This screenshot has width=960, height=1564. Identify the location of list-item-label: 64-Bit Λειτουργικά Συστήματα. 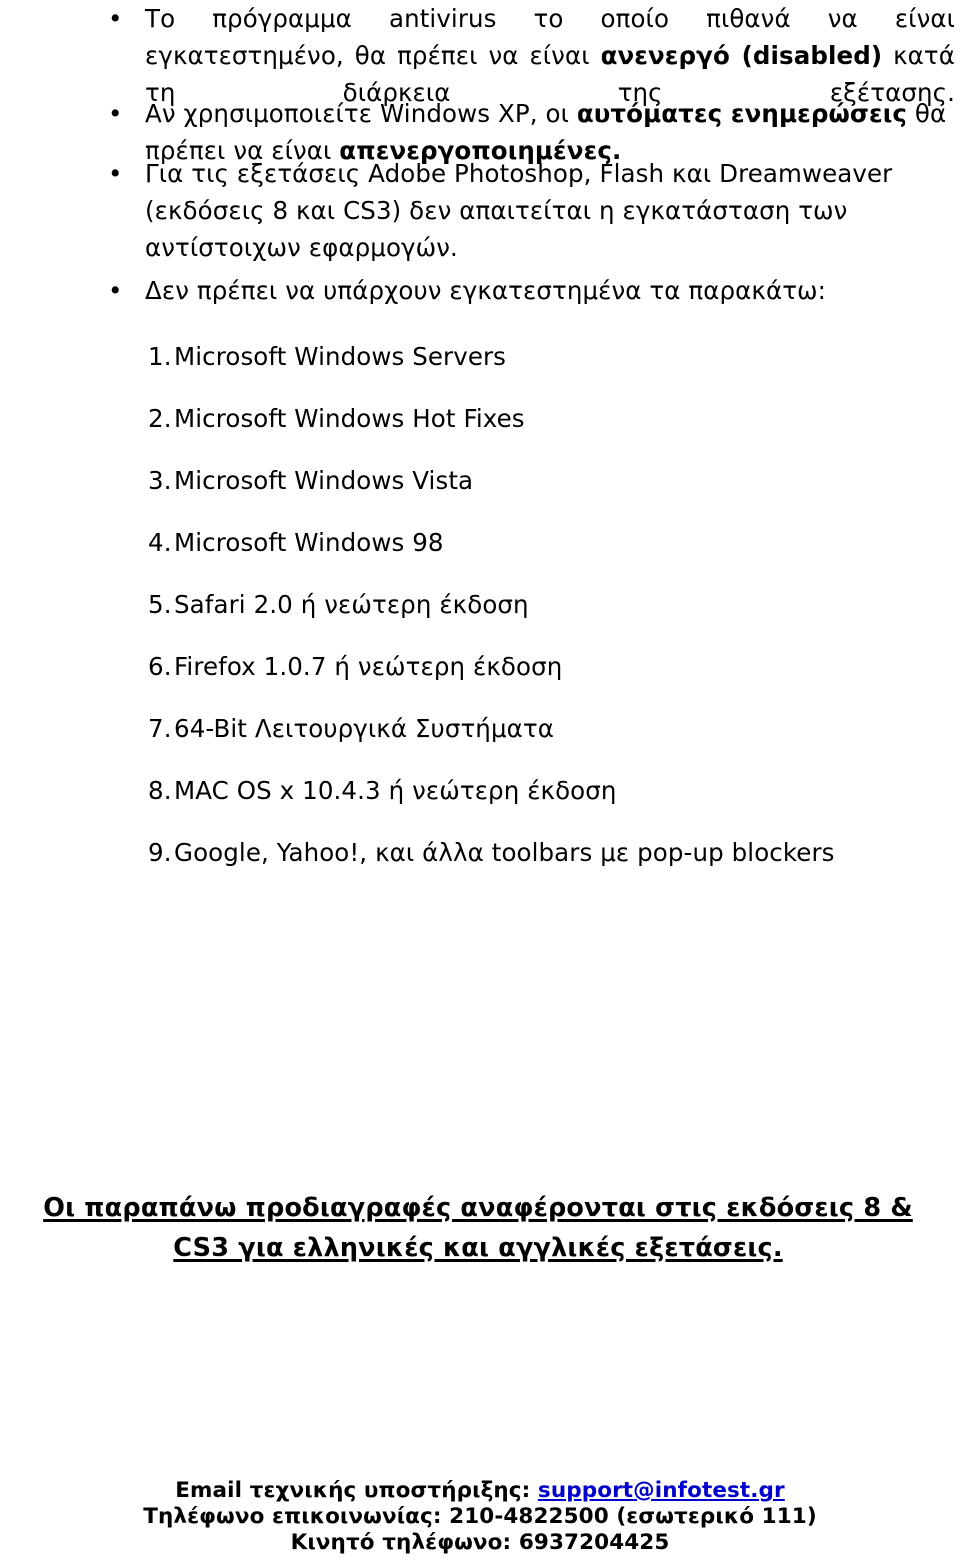
(364, 728).